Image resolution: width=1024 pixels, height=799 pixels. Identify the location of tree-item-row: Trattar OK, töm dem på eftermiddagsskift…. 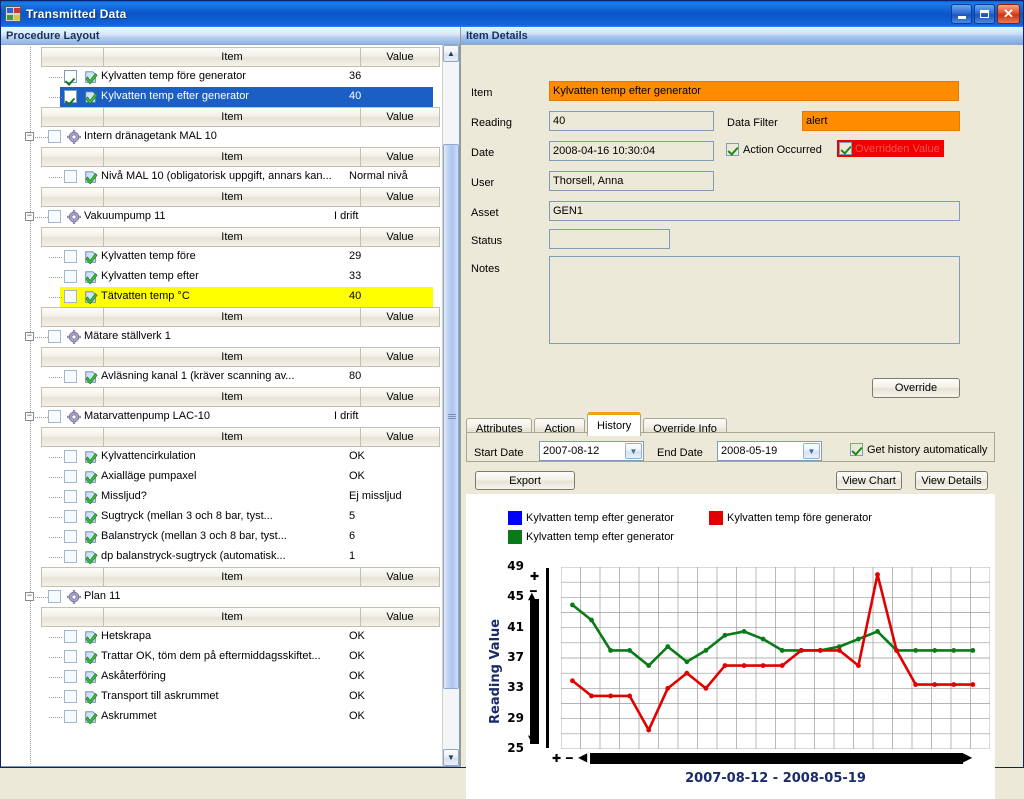
(220, 657).